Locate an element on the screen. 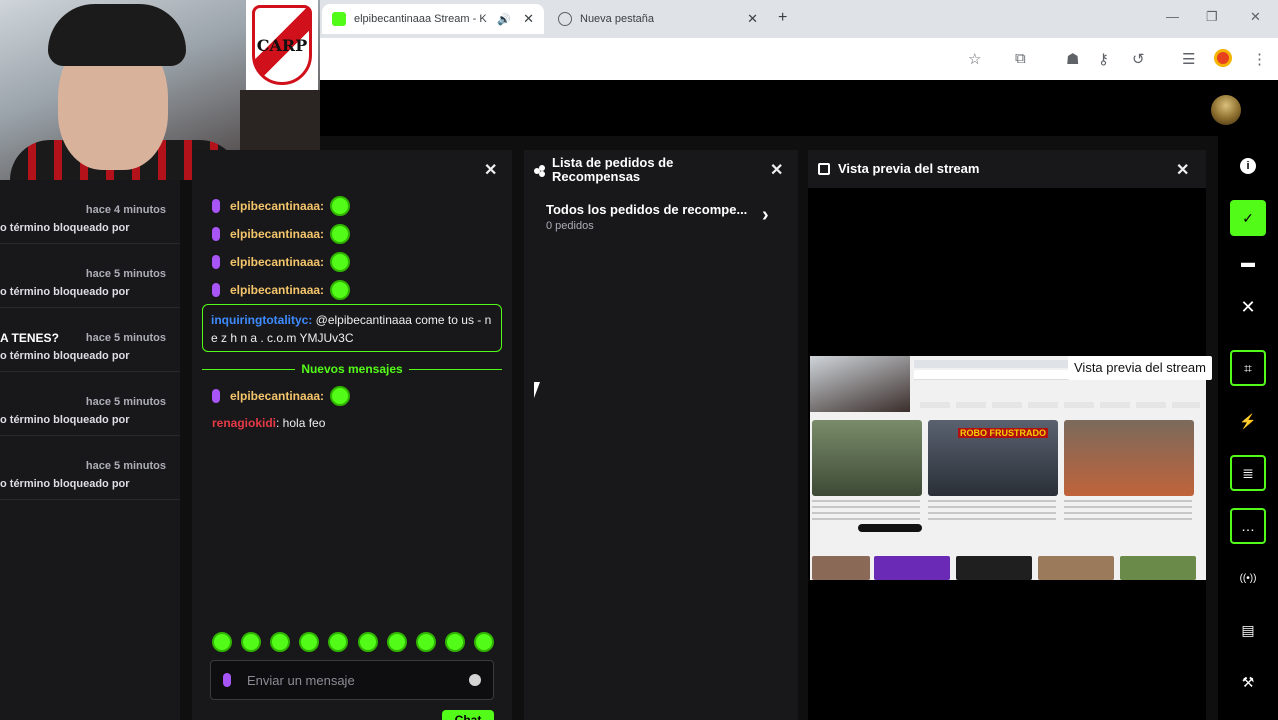  club-crest-logo: CARP is located at coordinates (282, 45).